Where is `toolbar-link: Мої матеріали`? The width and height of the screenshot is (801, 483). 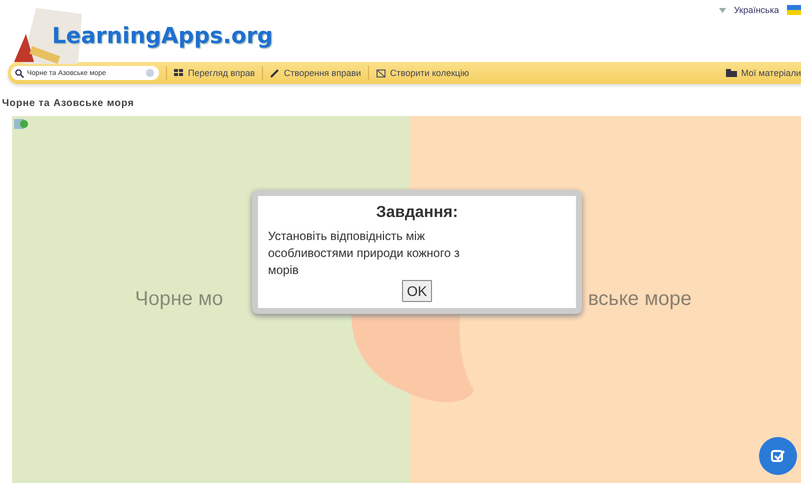
toolbar-link: Мої матеріали is located at coordinates (763, 73).